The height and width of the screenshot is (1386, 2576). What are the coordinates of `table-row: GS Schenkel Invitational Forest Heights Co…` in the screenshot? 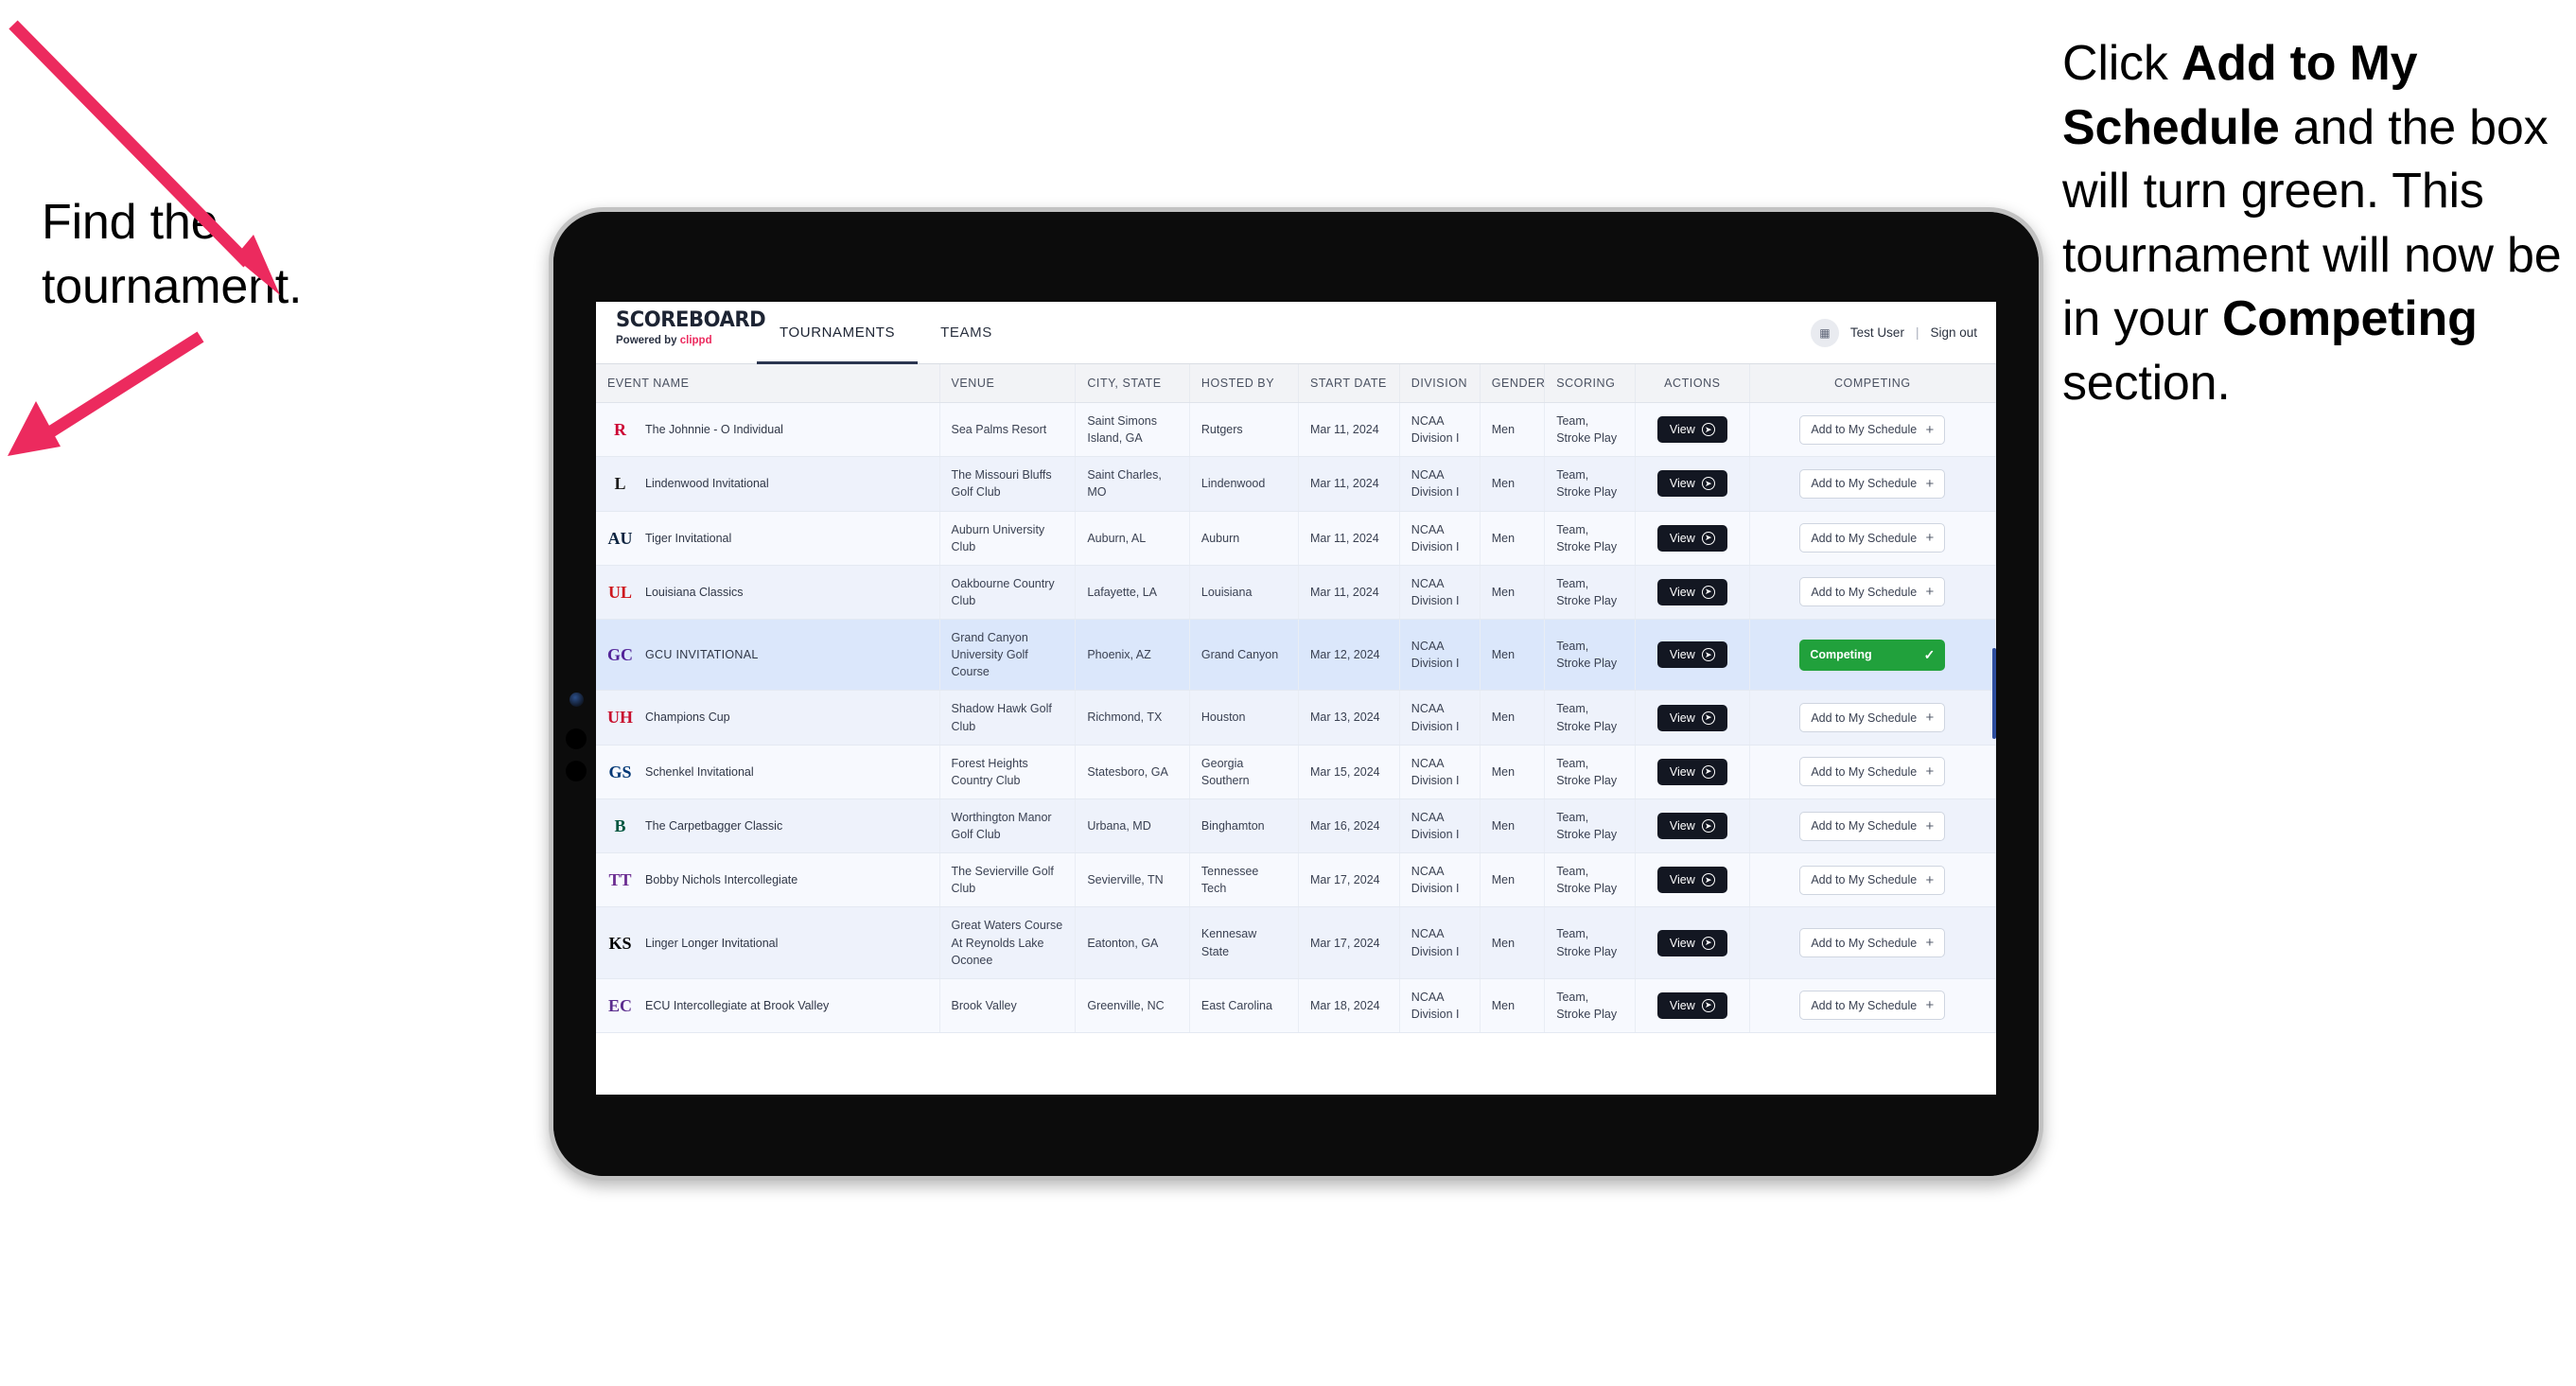 It's located at (1296, 772).